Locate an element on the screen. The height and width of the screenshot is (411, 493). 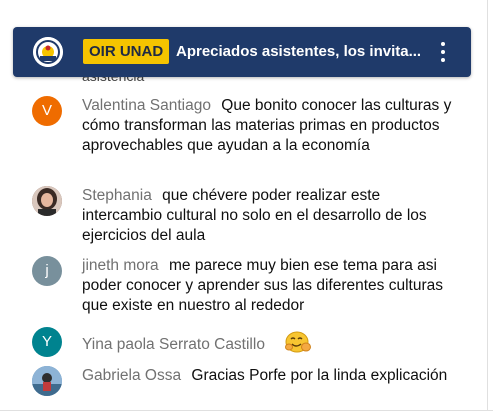
avatar: Y is located at coordinates (47, 342).